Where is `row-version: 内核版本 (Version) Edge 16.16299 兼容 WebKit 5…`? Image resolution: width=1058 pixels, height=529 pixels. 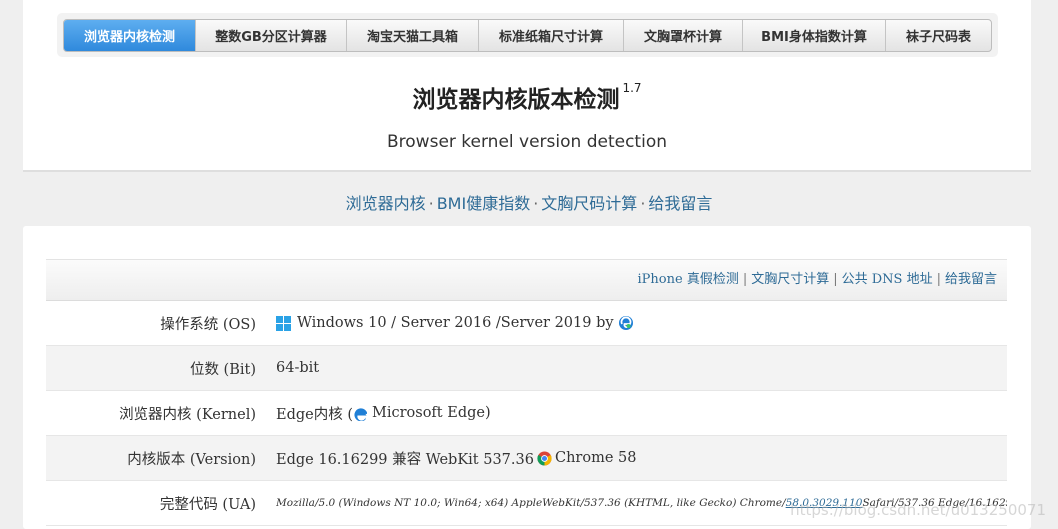 row-version: 内核版本 (Version) Edge 16.16299 兼容 WebKit 5… is located at coordinates (526, 458).